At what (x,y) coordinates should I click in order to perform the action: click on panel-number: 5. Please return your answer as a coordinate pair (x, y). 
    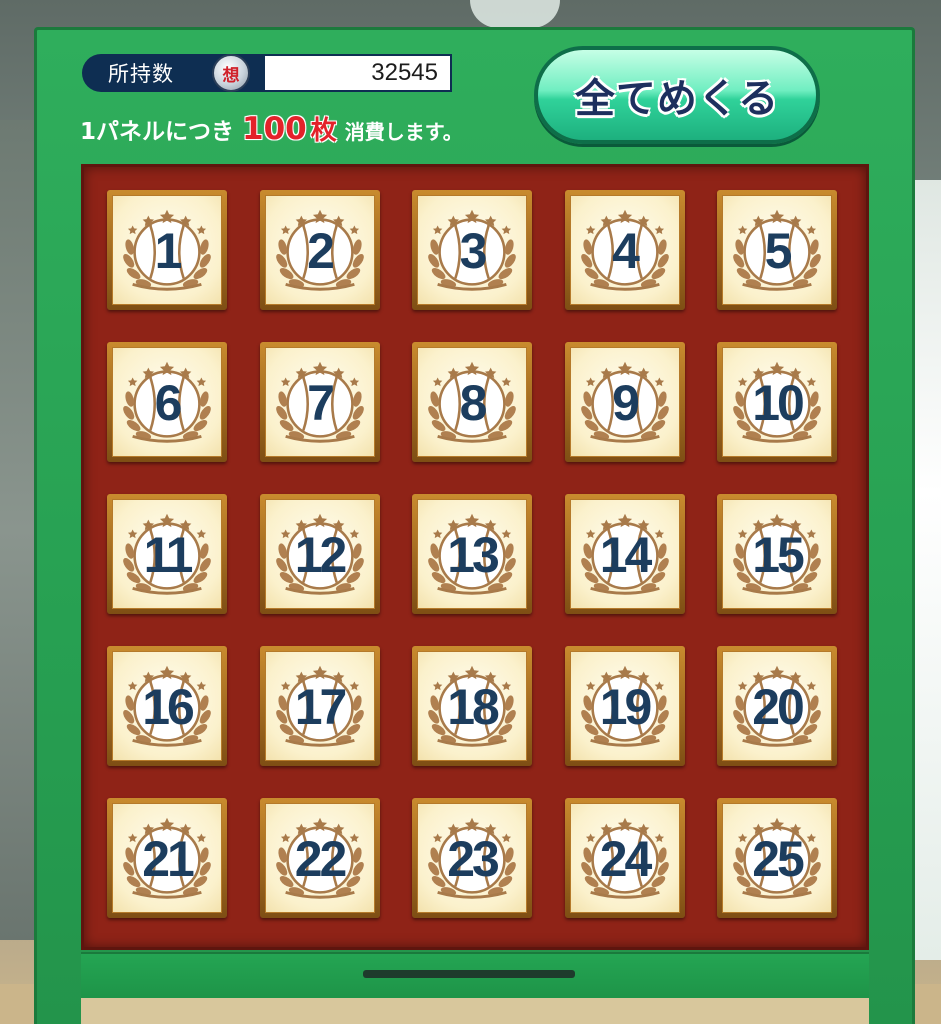
    Looking at the image, I should click on (778, 251).